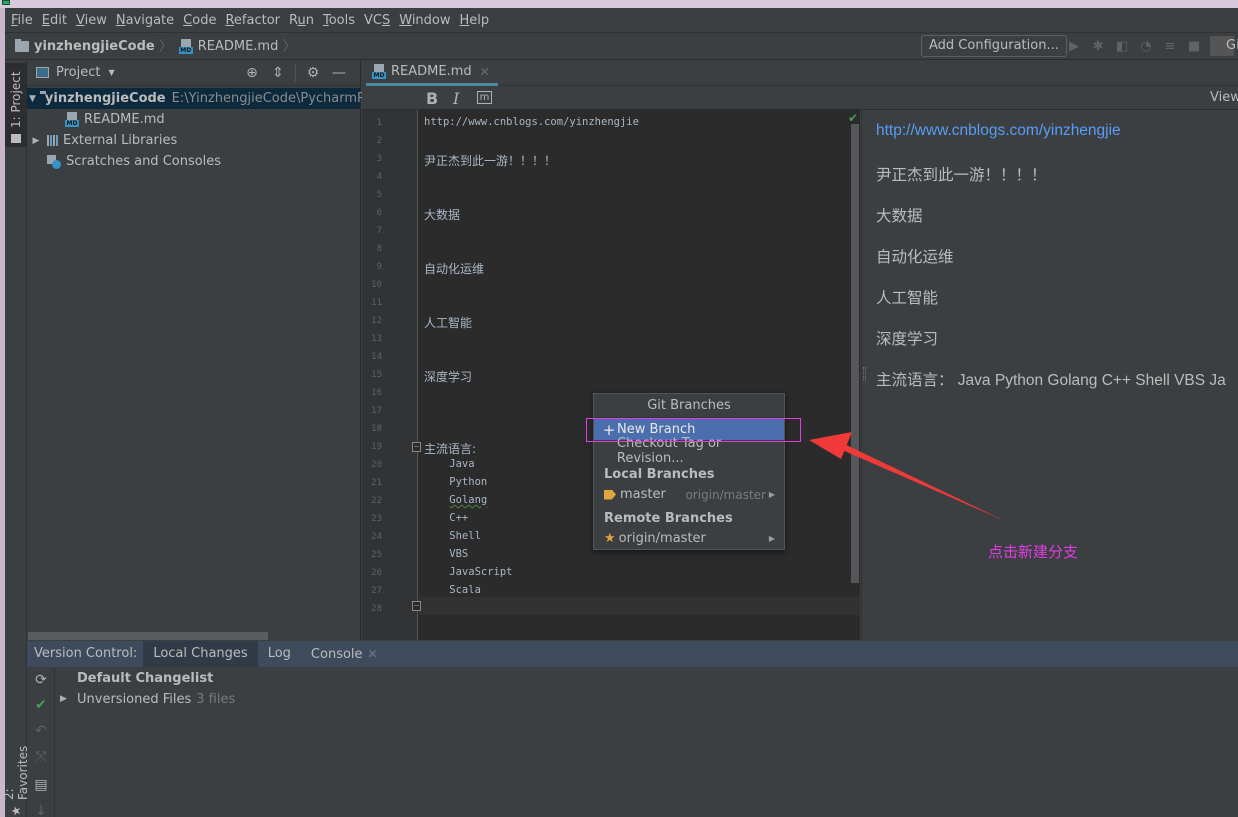 This screenshot has height=817, width=1238. What do you see at coordinates (379, 123) in the screenshot?
I see `line-number: 1` at bounding box center [379, 123].